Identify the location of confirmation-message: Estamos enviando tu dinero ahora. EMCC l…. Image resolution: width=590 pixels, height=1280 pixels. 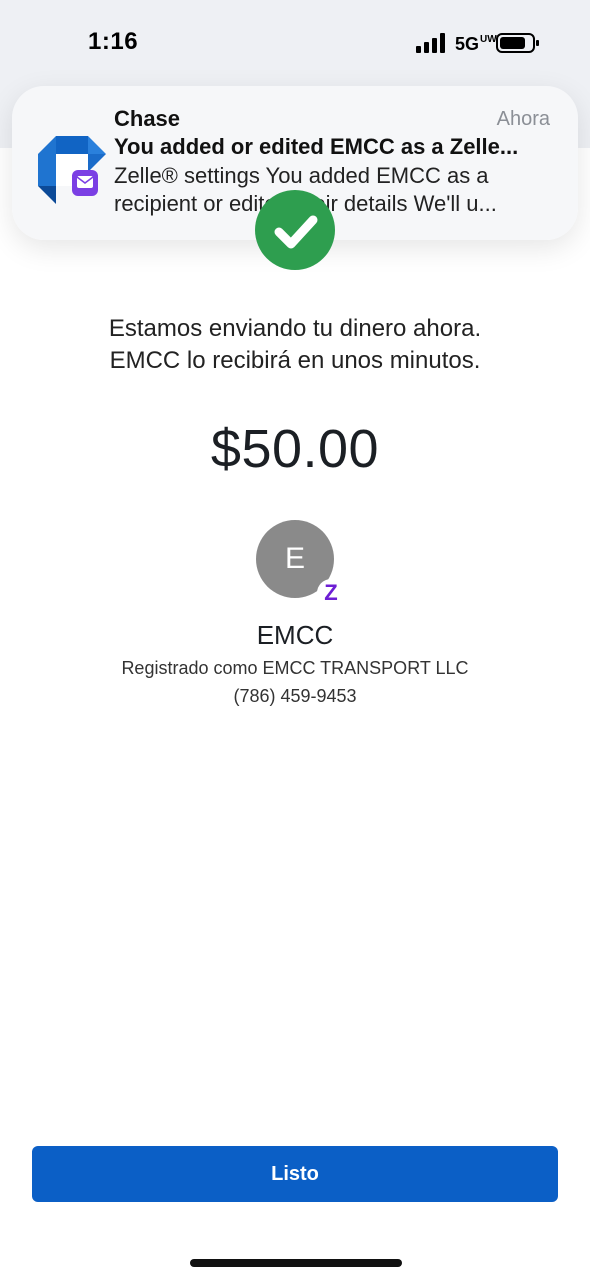
(295, 345).